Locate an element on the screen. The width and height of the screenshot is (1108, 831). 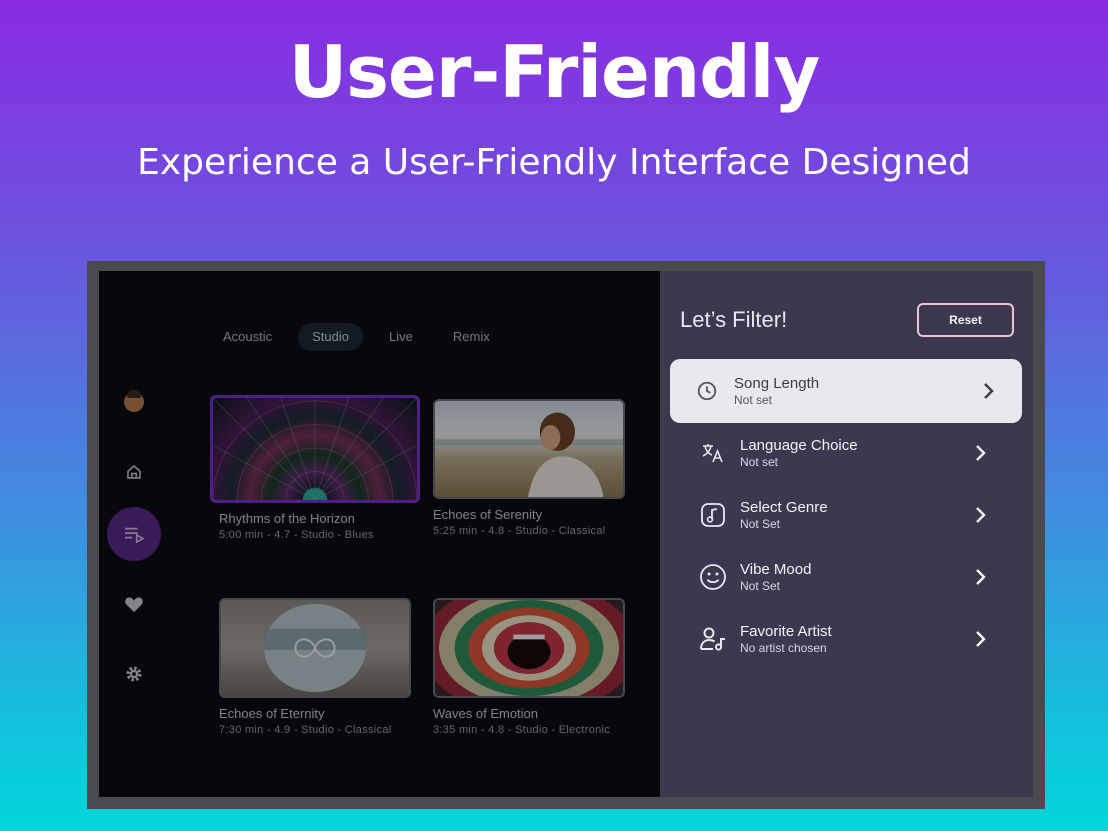
pattern-art is located at coordinates (315, 449).